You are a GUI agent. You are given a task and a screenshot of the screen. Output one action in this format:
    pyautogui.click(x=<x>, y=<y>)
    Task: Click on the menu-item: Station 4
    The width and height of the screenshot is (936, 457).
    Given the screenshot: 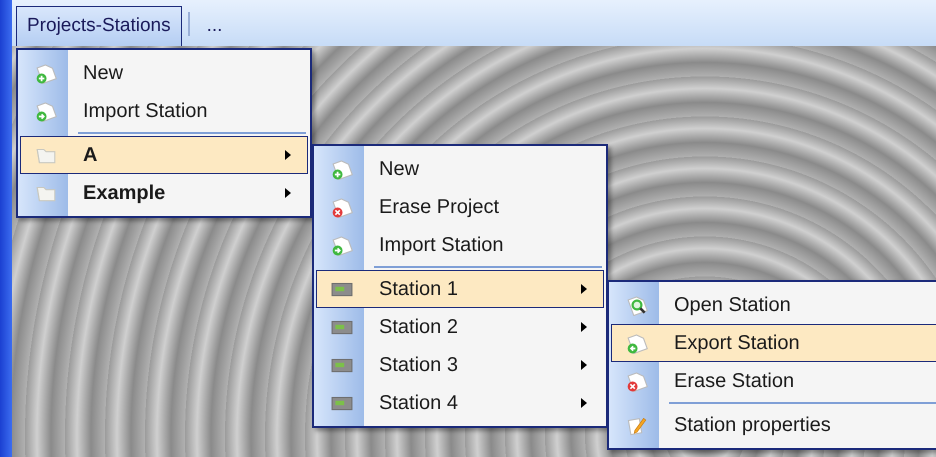 What is the action you would take?
    pyautogui.click(x=460, y=403)
    